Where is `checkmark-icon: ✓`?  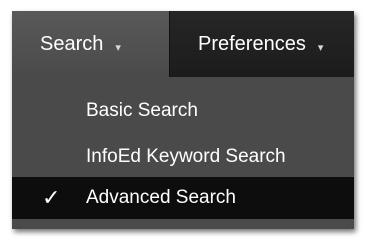 checkmark-icon: ✓ is located at coordinates (51, 197).